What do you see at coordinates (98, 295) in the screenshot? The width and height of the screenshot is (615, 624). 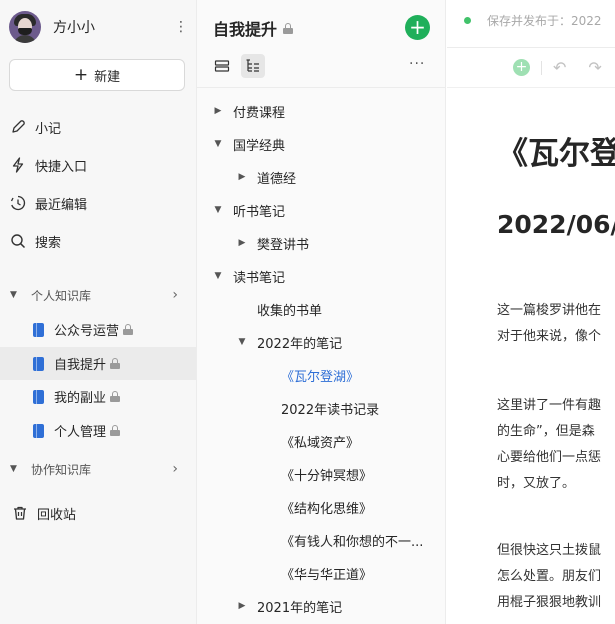 I see `personal-kb-section: ▼ 个人知识库 ›` at bounding box center [98, 295].